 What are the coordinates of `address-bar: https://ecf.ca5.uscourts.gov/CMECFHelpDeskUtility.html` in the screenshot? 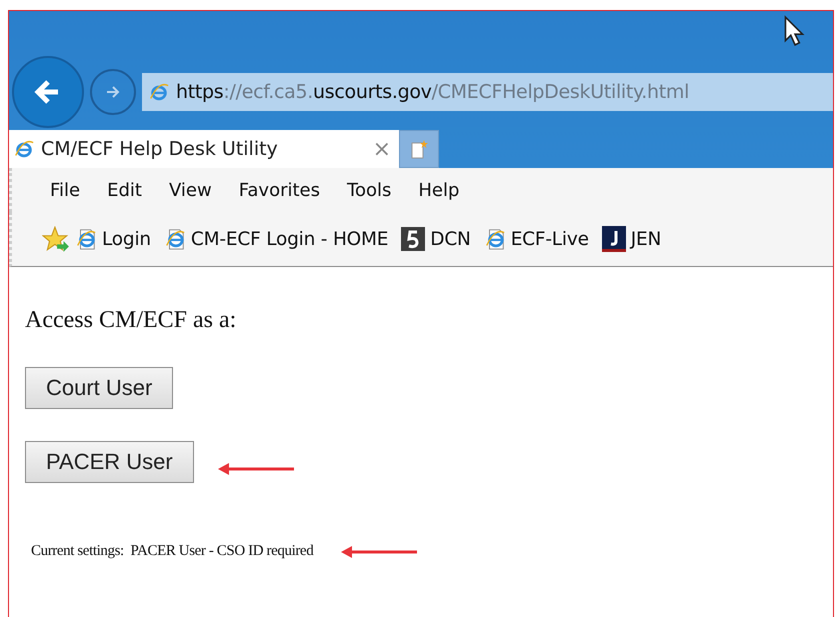 It's located at (487, 92).